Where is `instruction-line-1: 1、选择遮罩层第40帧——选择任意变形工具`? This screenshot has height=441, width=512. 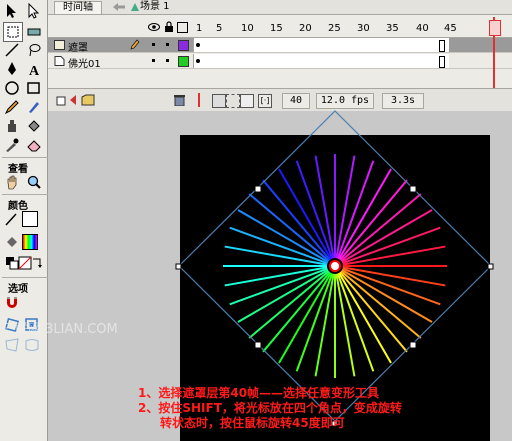
instruction-line-1: 1、选择遮罩层第40帧——选择任意变形工具 is located at coordinates (259, 393).